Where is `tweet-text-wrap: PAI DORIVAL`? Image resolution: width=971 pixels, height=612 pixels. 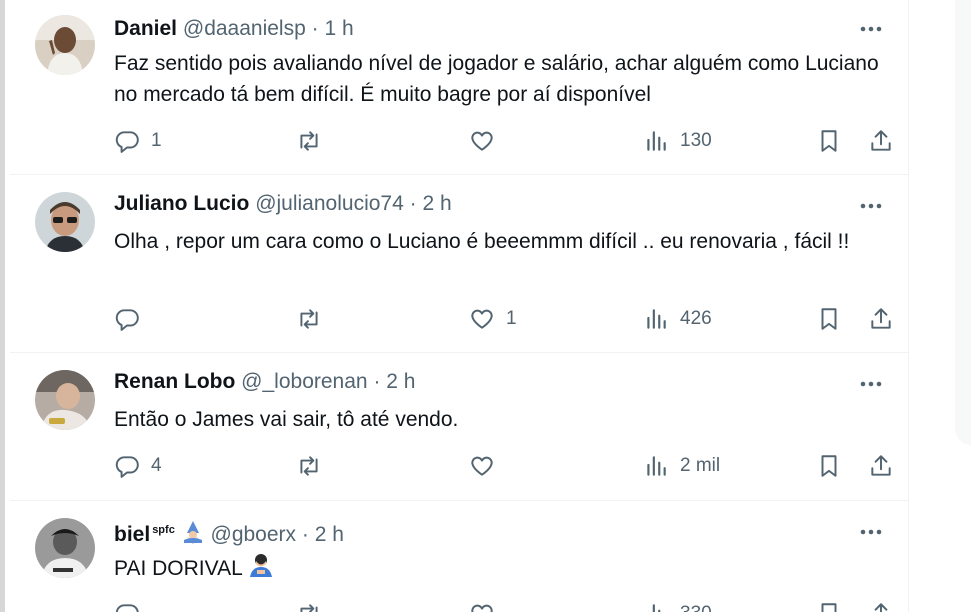
tweet-text-wrap: PAI DORIVAL is located at coordinates (499, 569).